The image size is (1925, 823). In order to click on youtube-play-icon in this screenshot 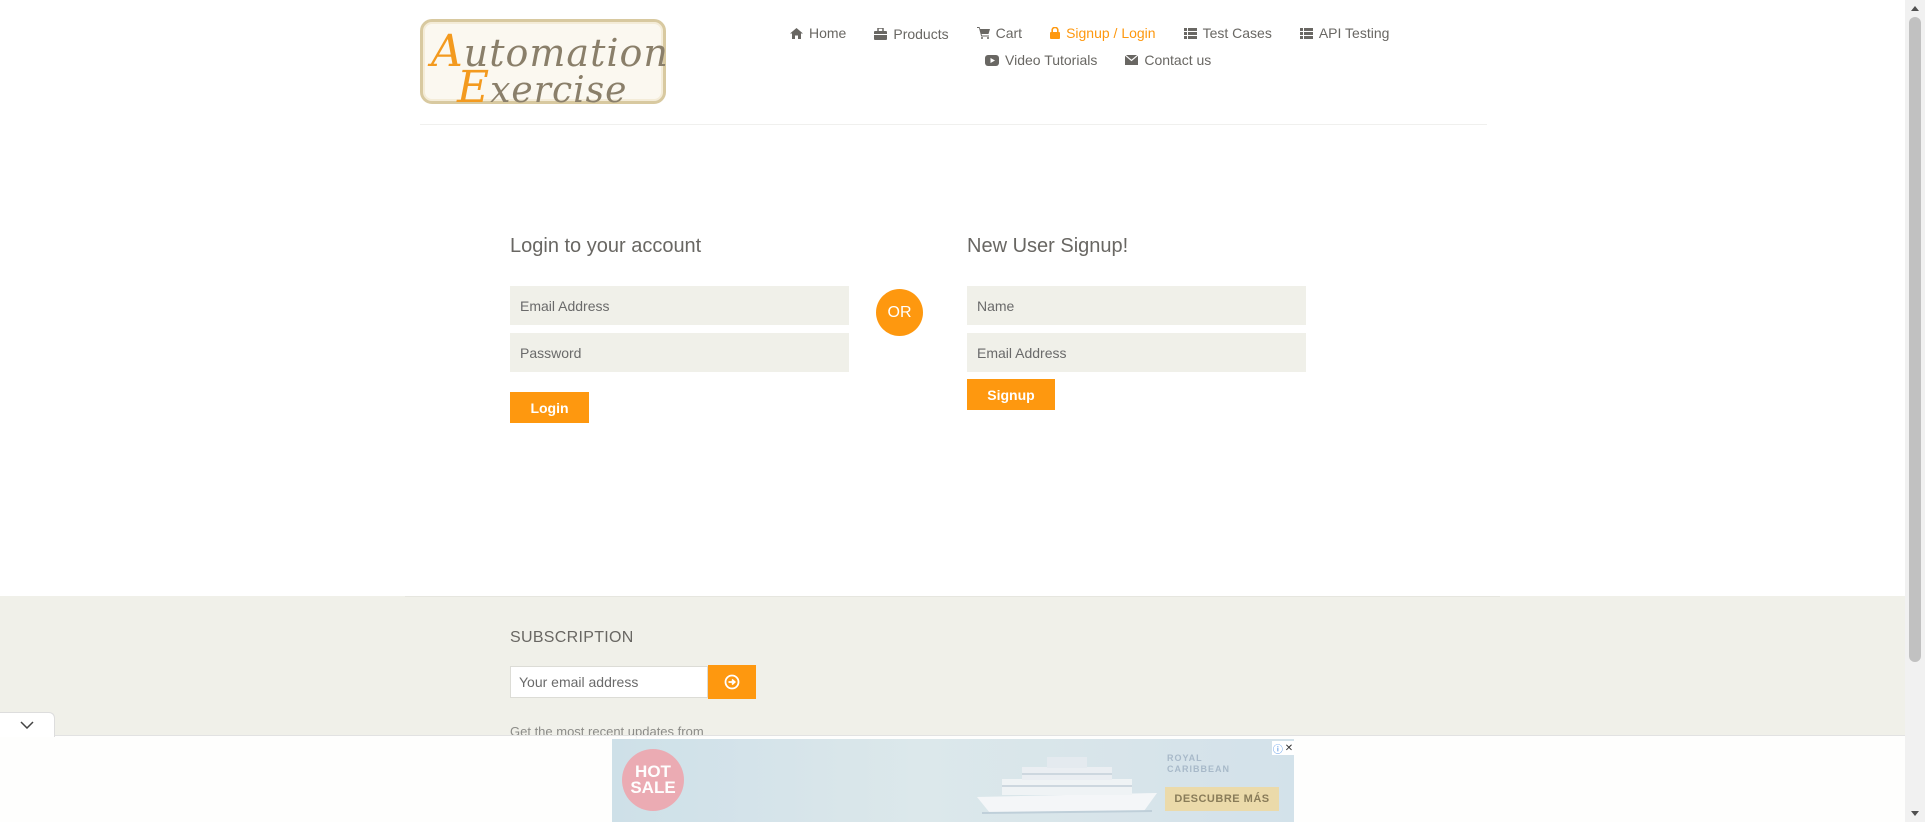, I will do `click(992, 60)`.